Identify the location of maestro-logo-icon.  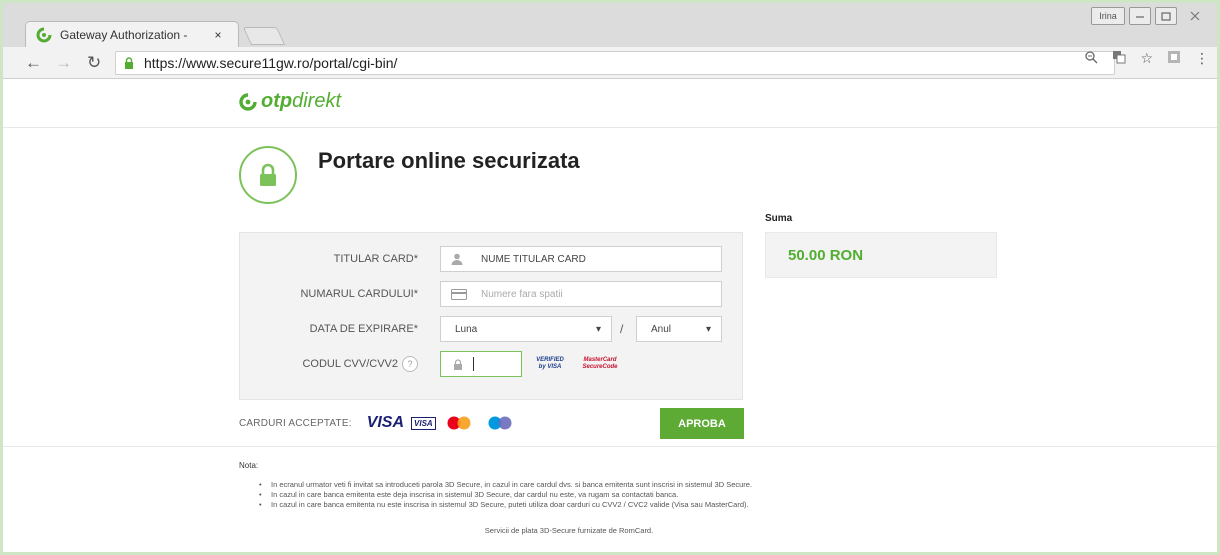
(500, 423).